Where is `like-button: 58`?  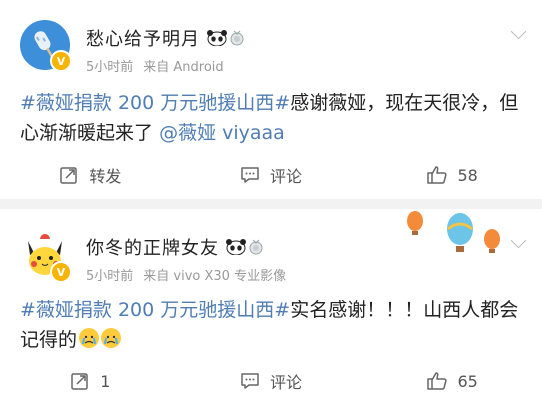
like-button: 58 is located at coordinates (451, 175).